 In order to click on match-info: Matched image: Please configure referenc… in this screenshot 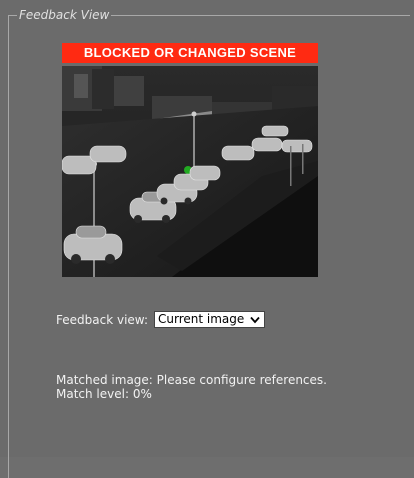, I will do `click(191, 387)`.